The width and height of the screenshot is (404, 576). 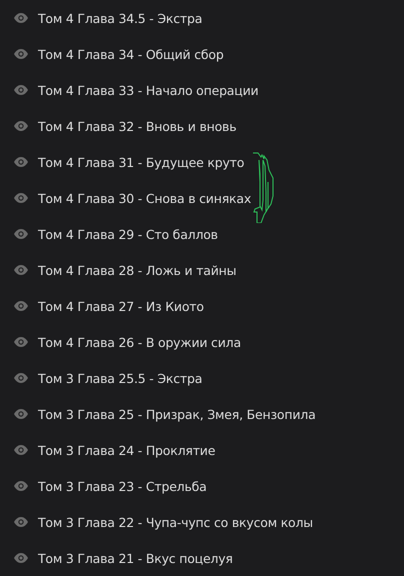 I want to click on chapter-link: Том 4 Глава 32 - Вновь и вновь, so click(x=137, y=126).